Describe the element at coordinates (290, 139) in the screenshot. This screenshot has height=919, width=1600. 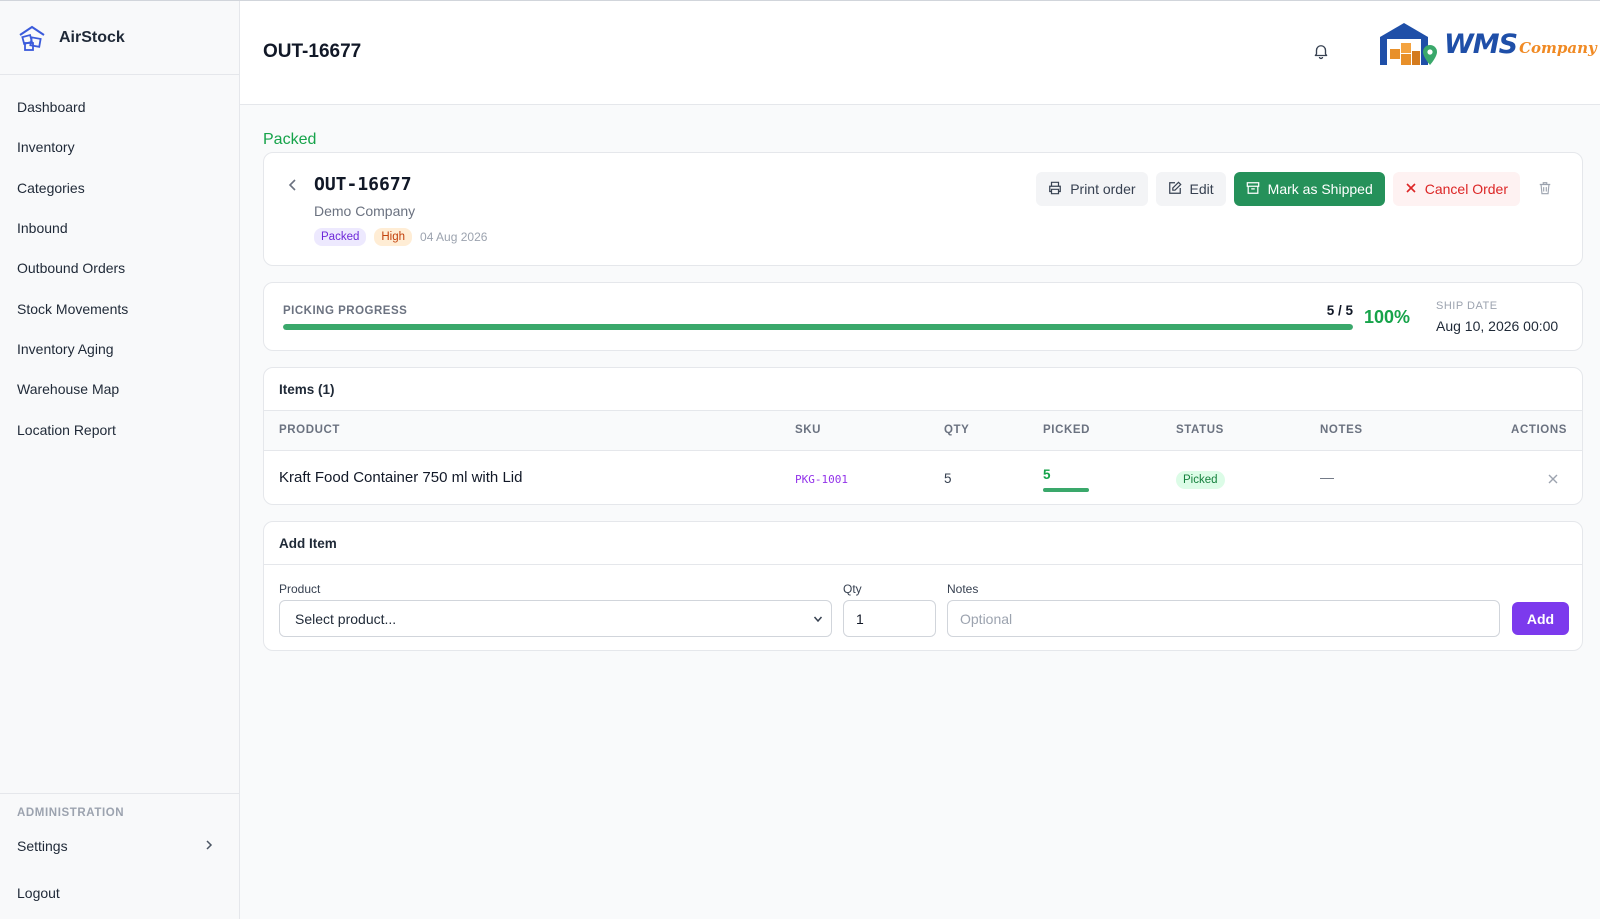
I see `order-status-heading: Packed` at that location.